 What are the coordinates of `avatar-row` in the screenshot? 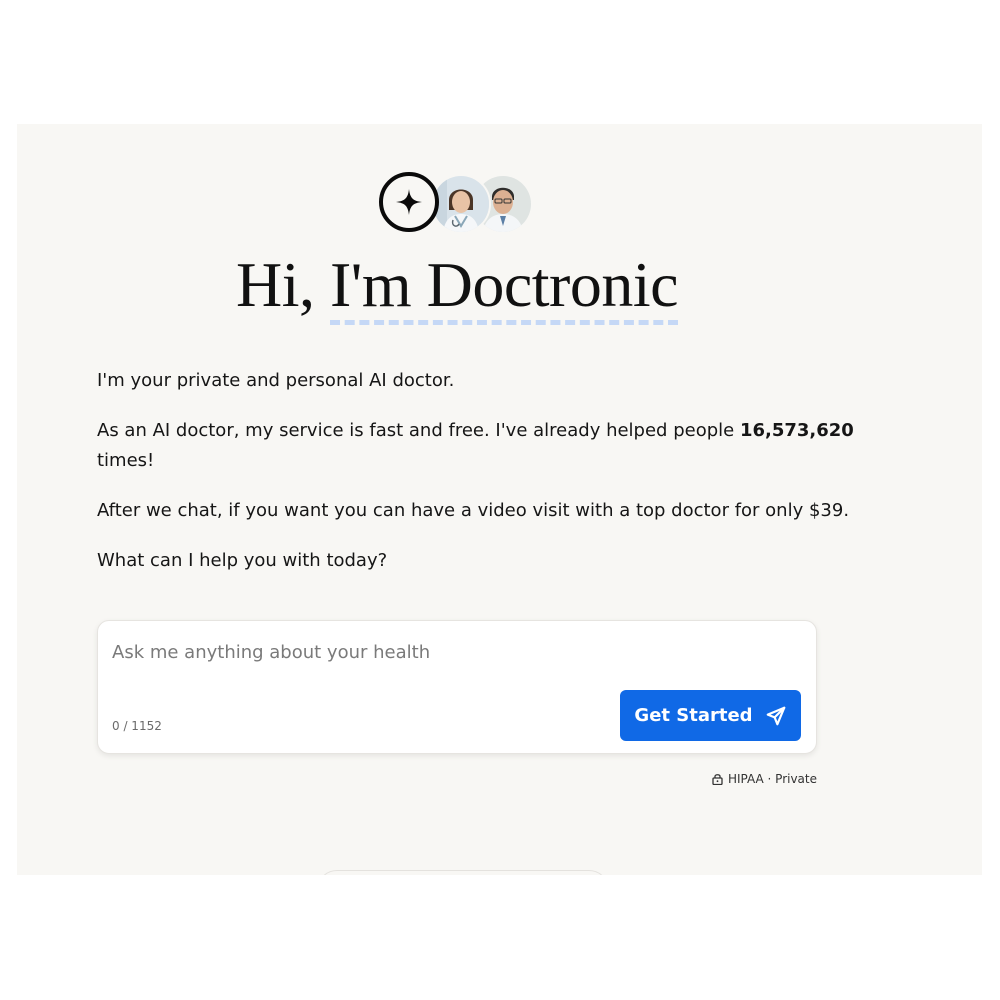 It's located at (459, 203).